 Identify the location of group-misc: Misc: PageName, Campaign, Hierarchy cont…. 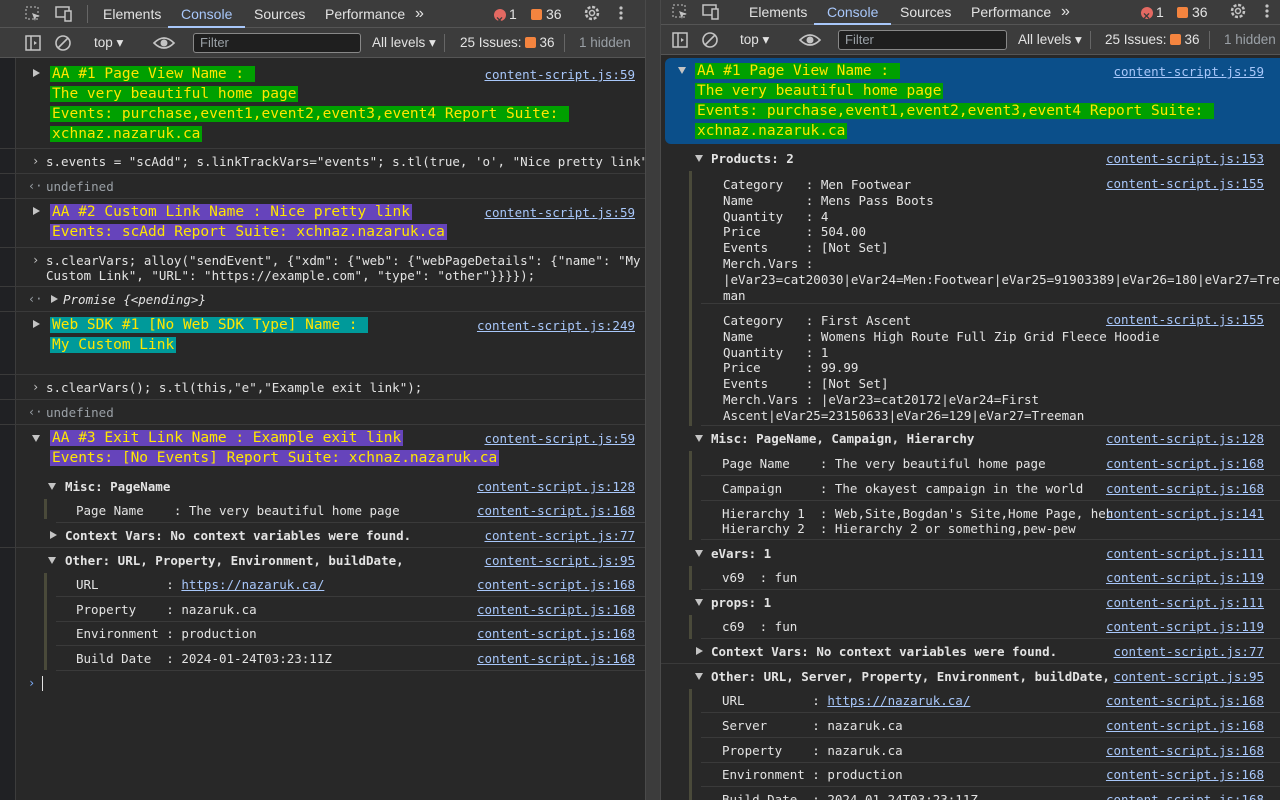
(970, 439).